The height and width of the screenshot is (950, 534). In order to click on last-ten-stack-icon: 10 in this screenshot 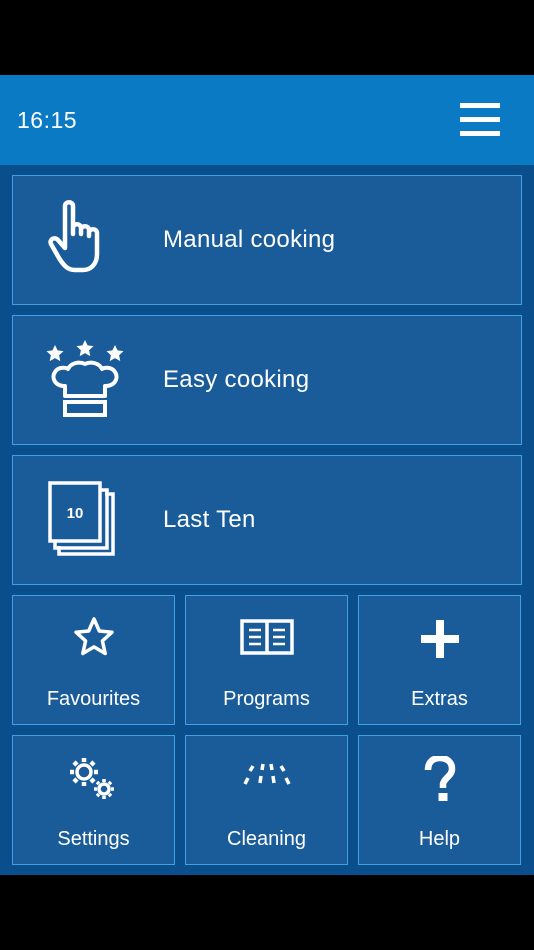, I will do `click(81, 518)`.